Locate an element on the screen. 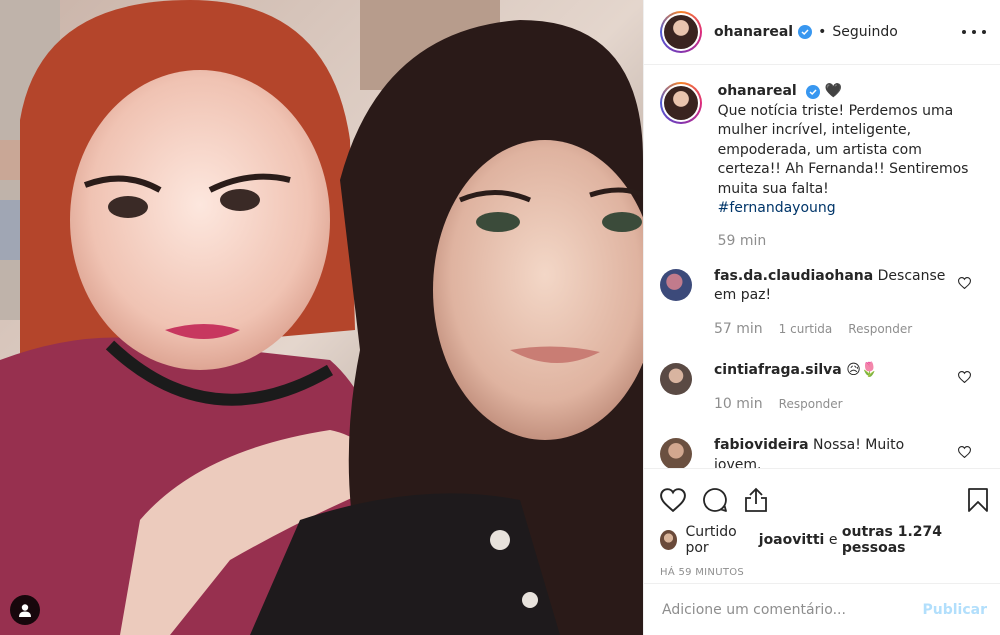 This screenshot has height=635, width=1000. user-icon is located at coordinates (25, 610).